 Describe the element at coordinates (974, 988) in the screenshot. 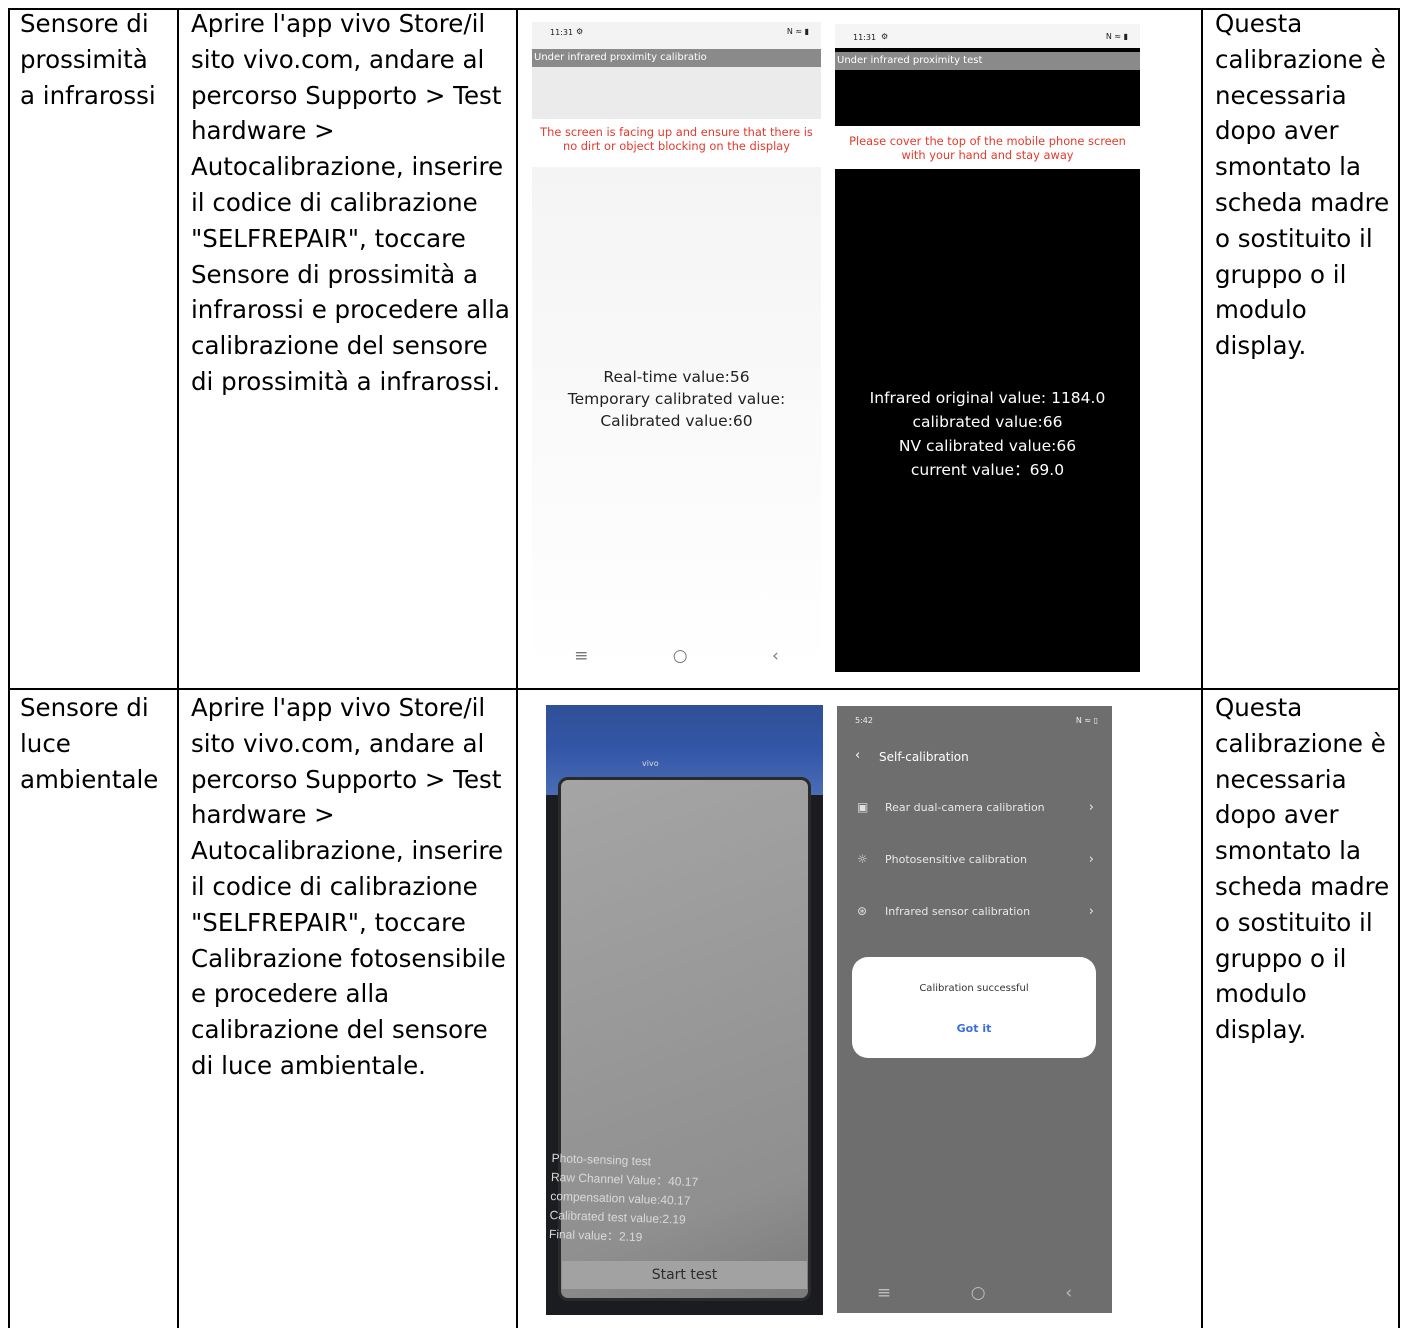

I see `dialog-message: Calibration successful` at that location.